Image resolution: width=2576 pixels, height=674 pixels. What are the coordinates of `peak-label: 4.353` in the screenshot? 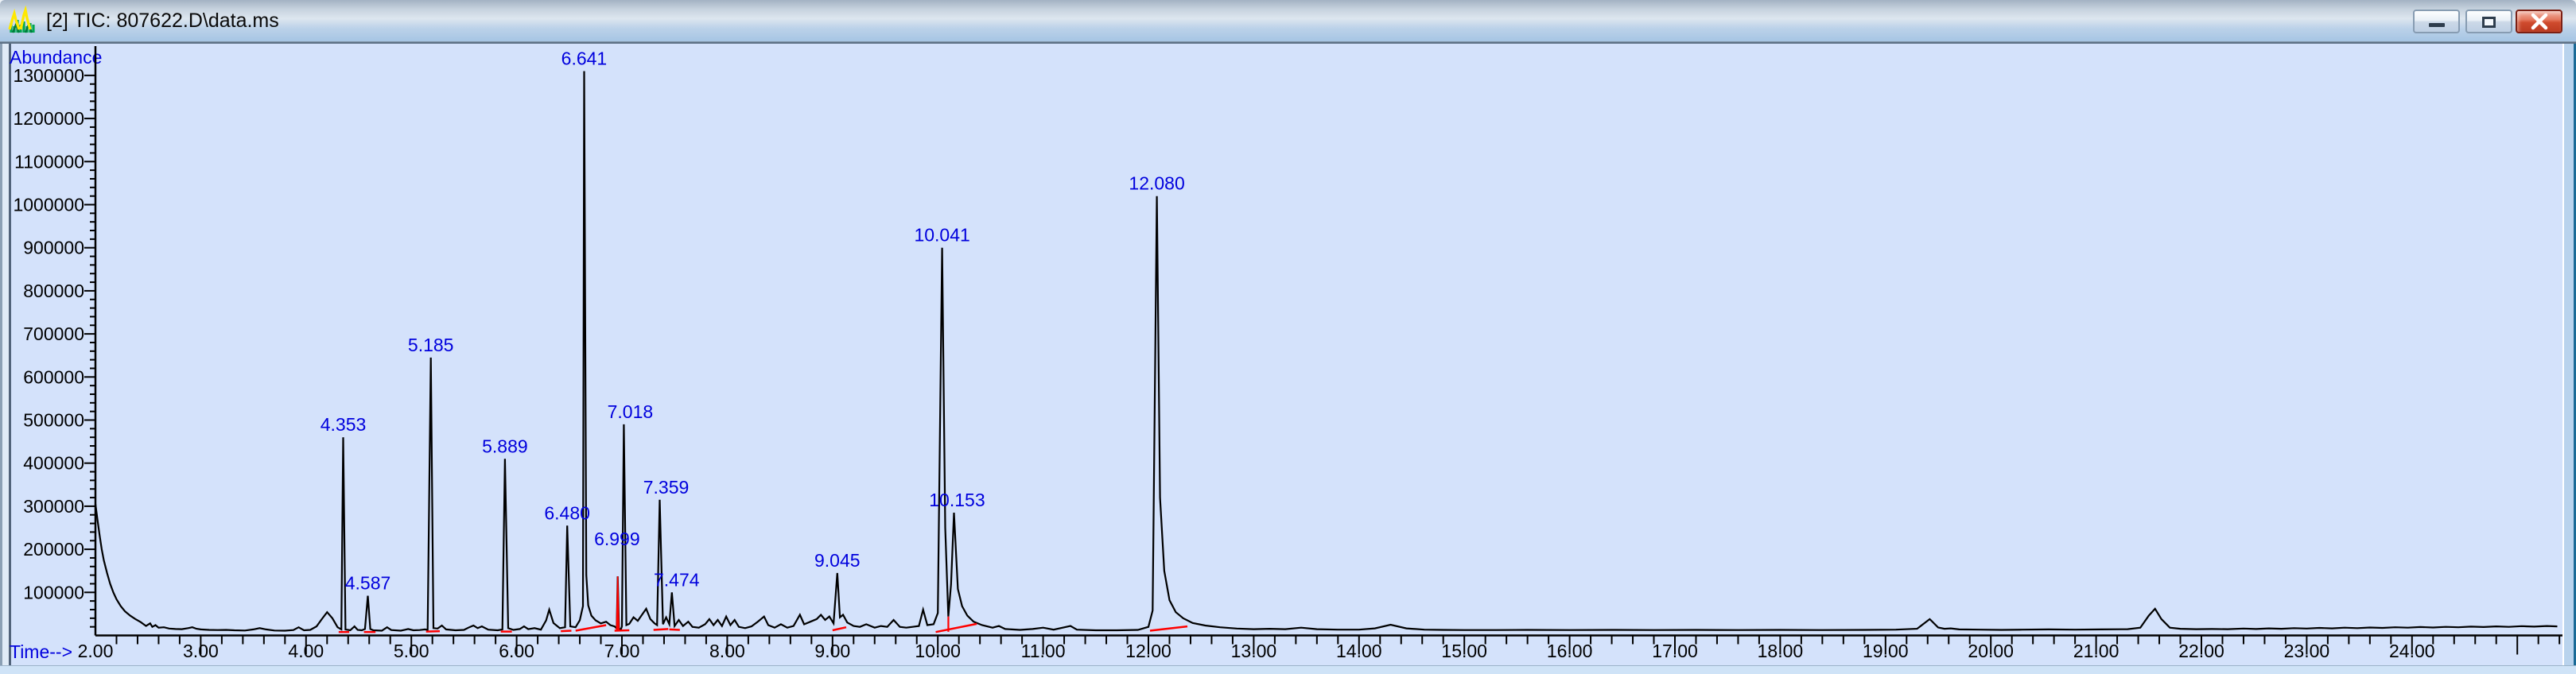 It's located at (344, 424).